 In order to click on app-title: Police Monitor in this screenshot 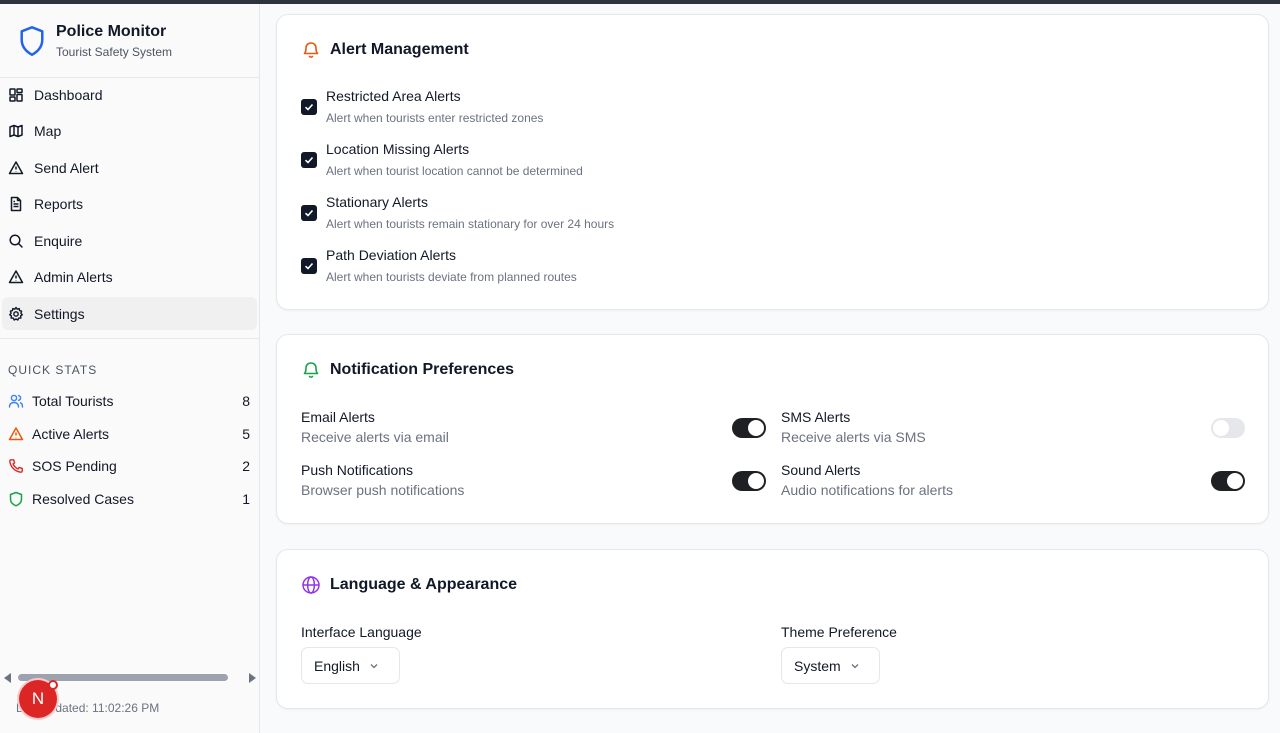, I will do `click(111, 31)`.